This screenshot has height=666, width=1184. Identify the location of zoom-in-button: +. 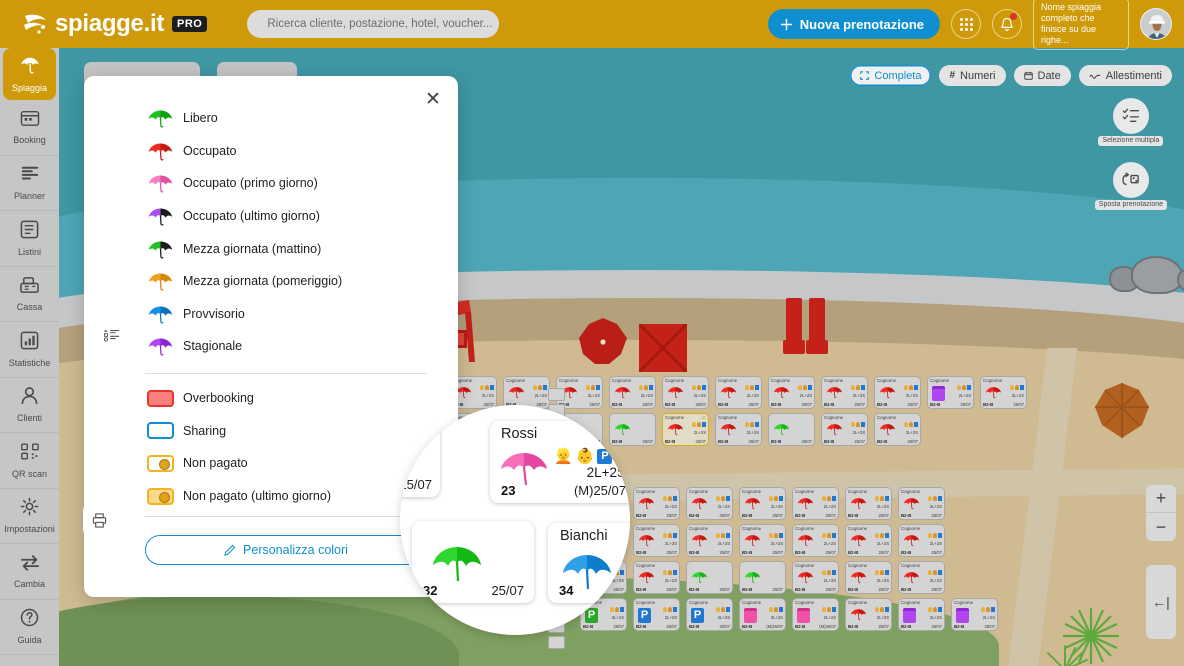
(1161, 499).